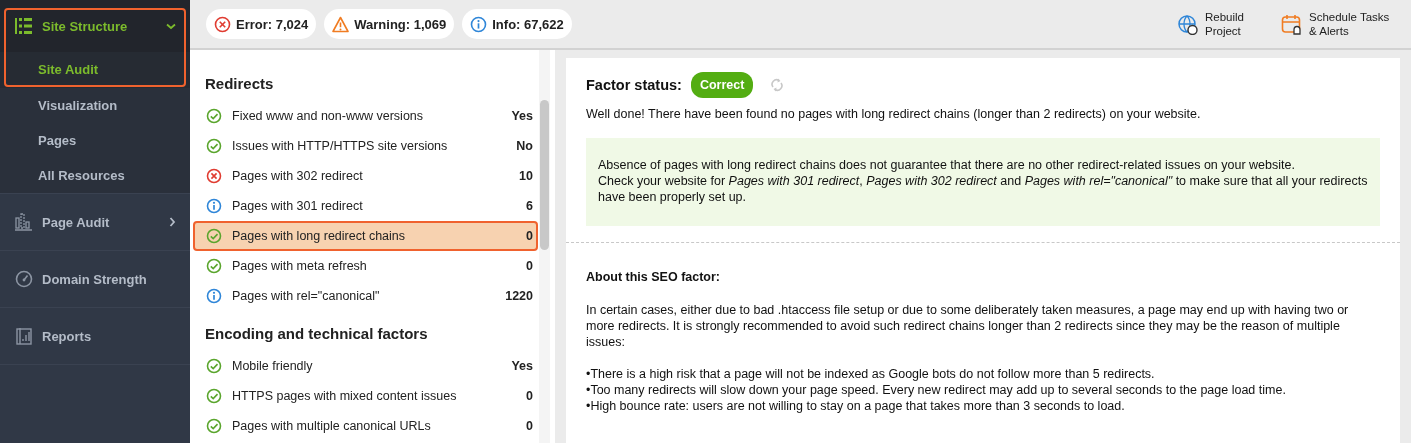 This screenshot has height=443, width=1411. I want to click on gauge-icon, so click(23, 279).